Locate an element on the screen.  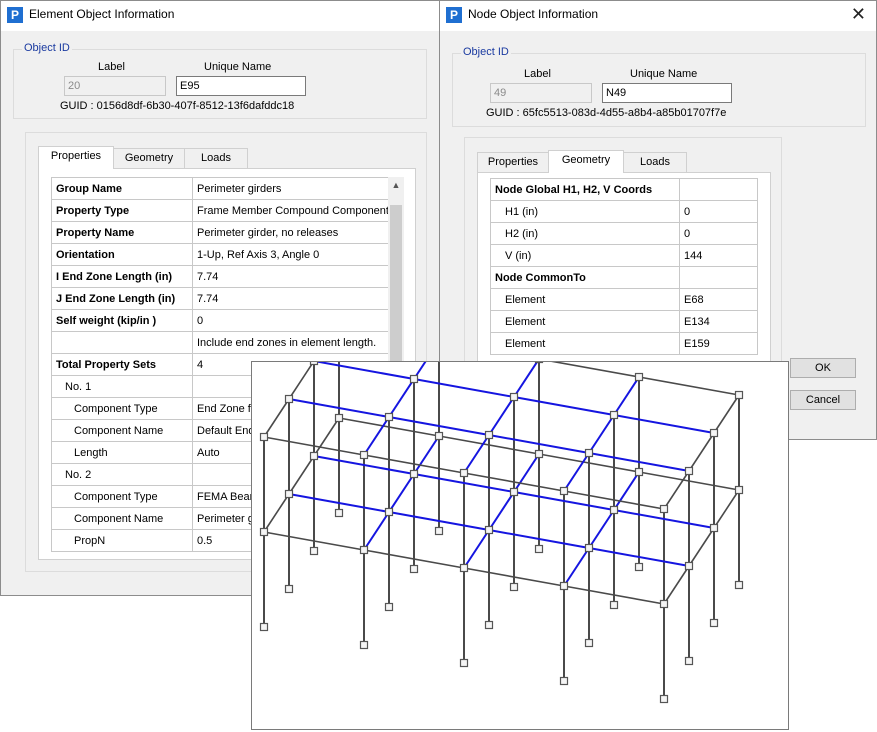
node-window-titlebar: P Node Object Information ✕ is located at coordinates (658, 16).